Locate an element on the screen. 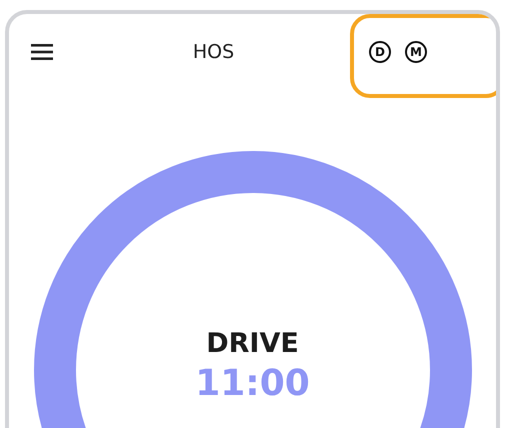 This screenshot has height=428, width=505. letter-badge: D is located at coordinates (380, 52).